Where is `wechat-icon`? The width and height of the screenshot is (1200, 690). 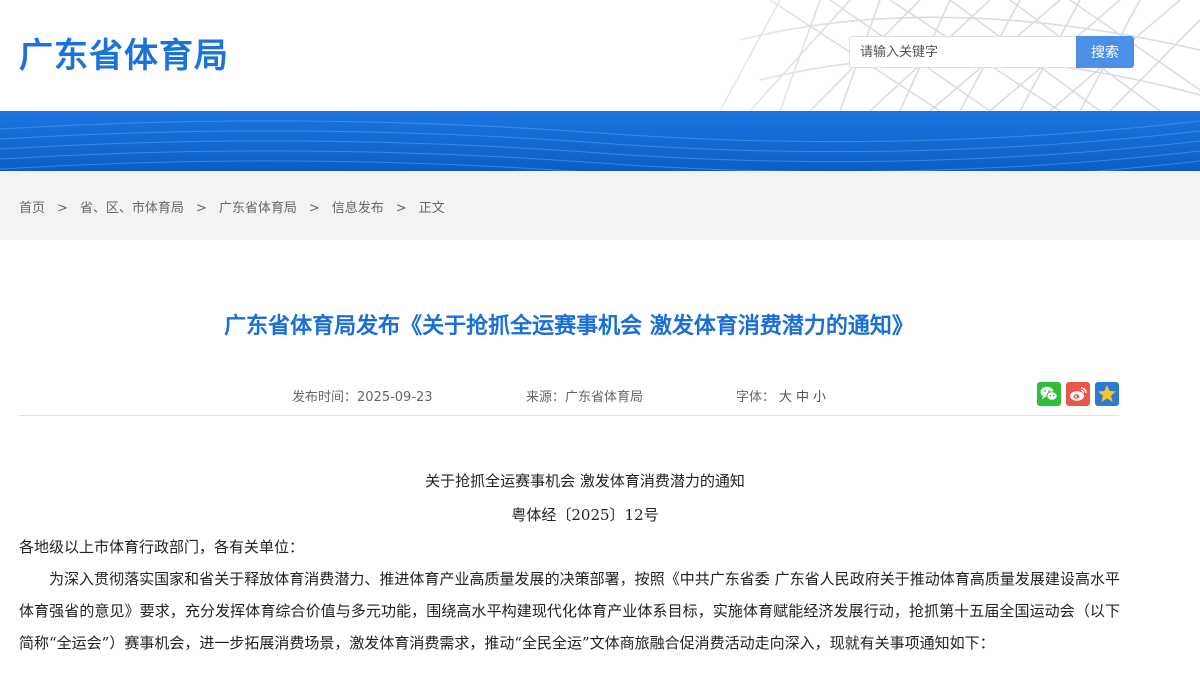 wechat-icon is located at coordinates (1049, 394).